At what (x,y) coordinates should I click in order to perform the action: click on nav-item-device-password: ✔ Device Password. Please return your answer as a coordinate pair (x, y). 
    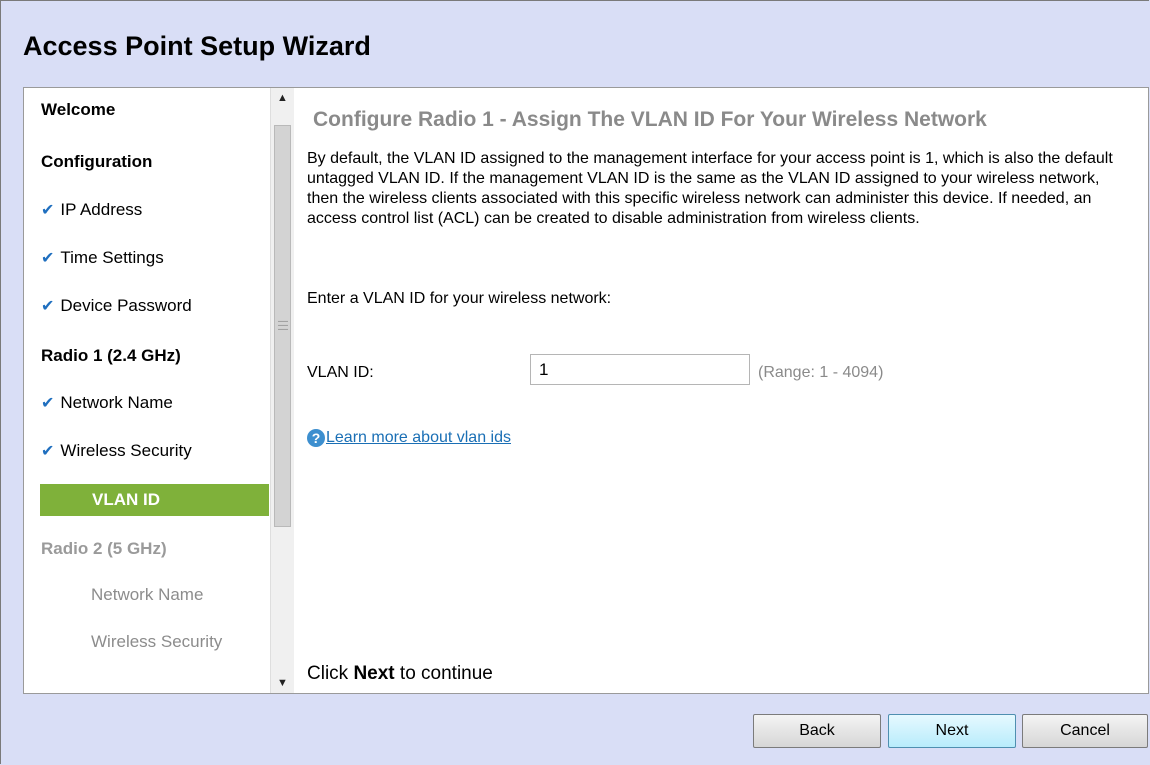
    Looking at the image, I should click on (116, 306).